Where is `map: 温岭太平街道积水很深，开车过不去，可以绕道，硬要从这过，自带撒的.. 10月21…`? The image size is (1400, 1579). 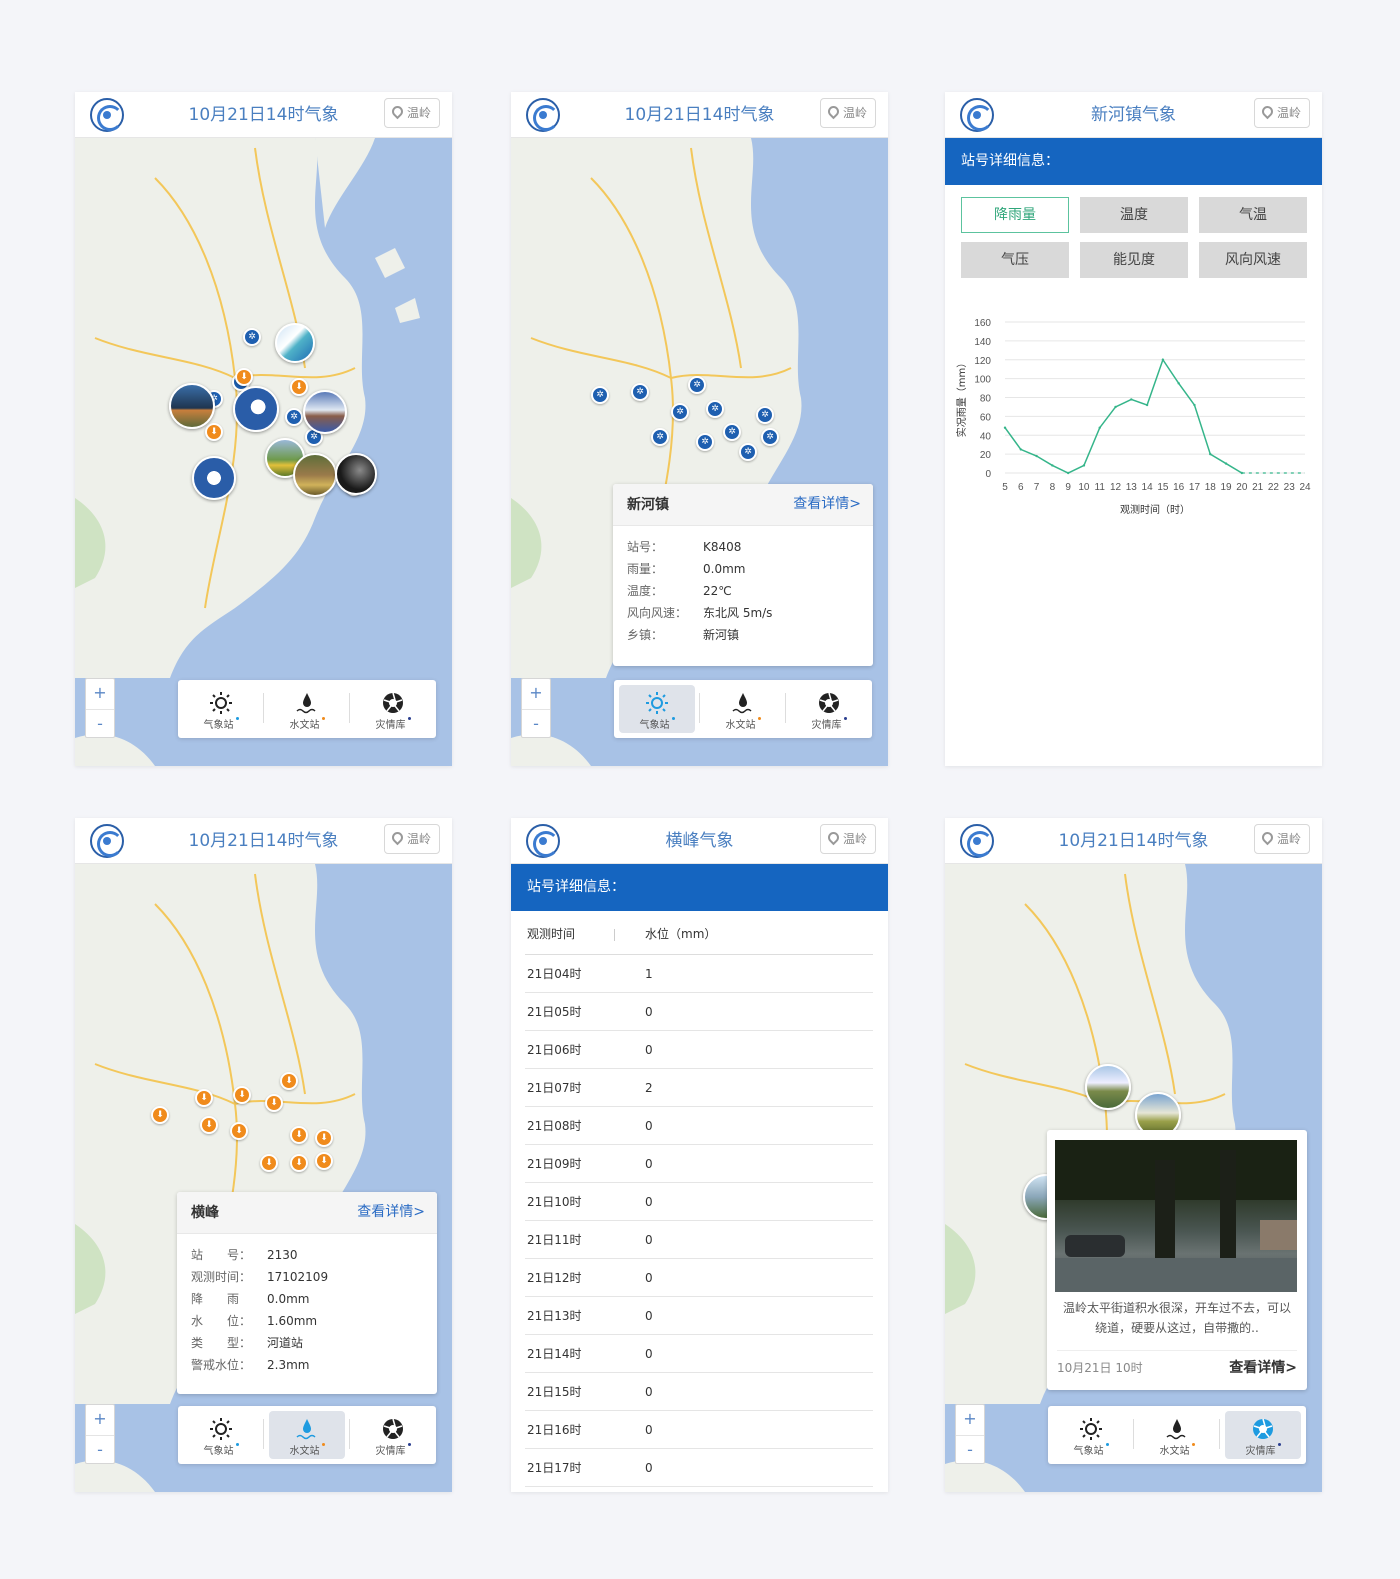 map: 温岭太平街道积水很深，开车过不去，可以绕道，硬要从这过，自带撒的.. 10月21… is located at coordinates (1133, 1178).